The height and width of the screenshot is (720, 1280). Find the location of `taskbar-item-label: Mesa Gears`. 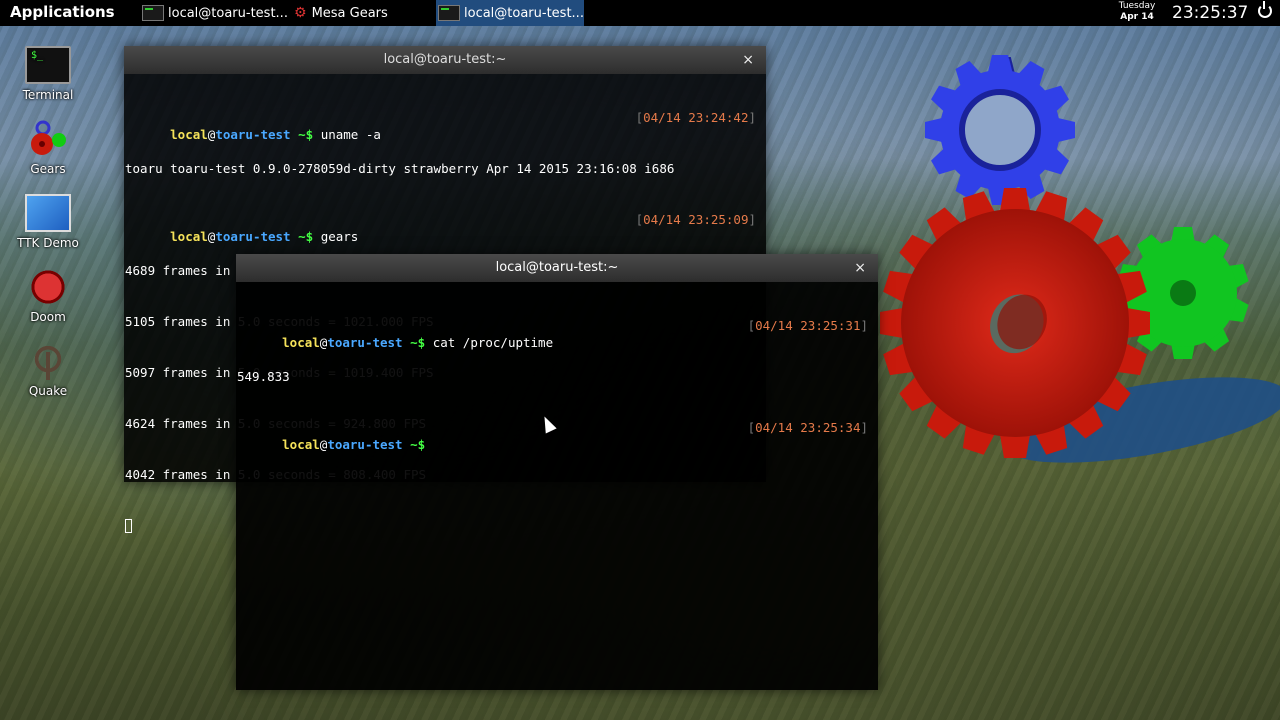

taskbar-item-label: Mesa Gears is located at coordinates (349, 13).